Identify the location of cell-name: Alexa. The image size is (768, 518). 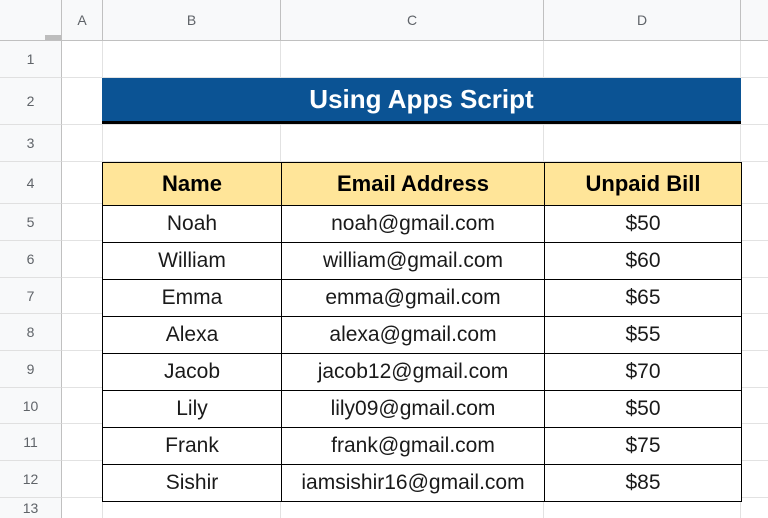
(192, 335).